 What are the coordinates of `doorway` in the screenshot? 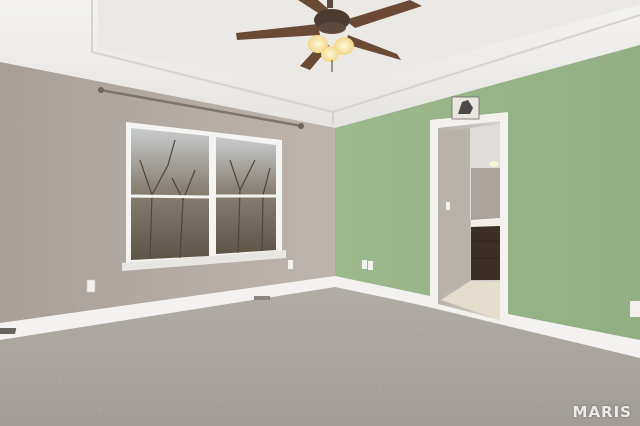 It's located at (469, 219).